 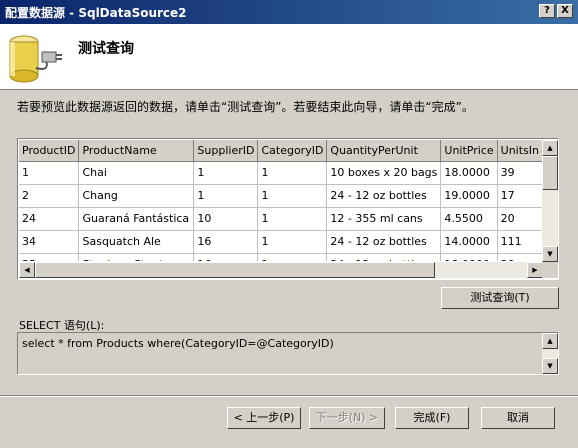 What do you see at coordinates (469, 151) in the screenshot?
I see `column-header: UnitPrice` at bounding box center [469, 151].